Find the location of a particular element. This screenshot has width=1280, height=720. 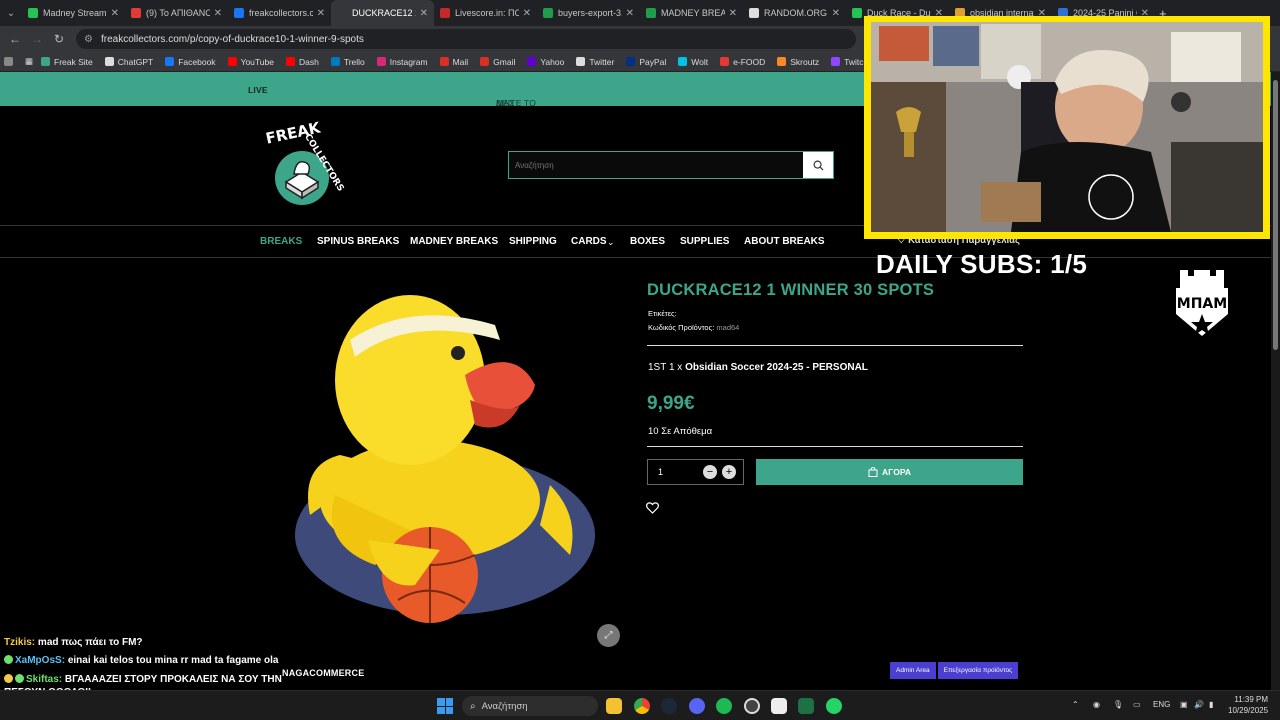

battery-icon: ▮ is located at coordinates (1211, 704).